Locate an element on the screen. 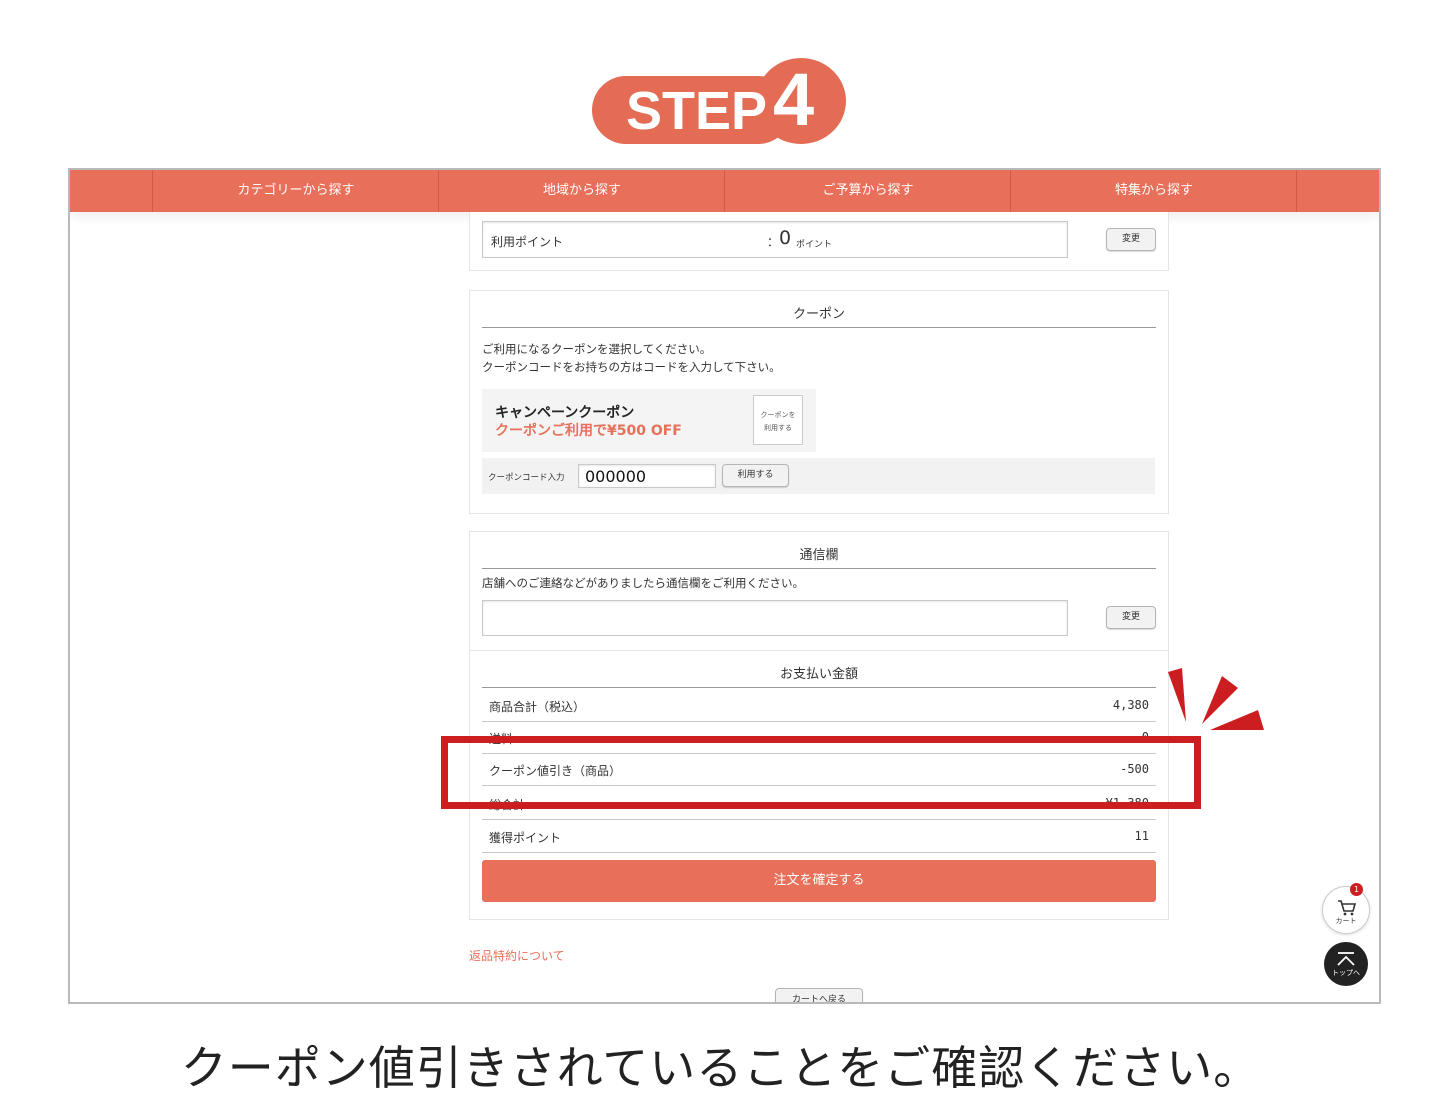 The width and height of the screenshot is (1441, 1119). row-value: 11 is located at coordinates (1141, 836).